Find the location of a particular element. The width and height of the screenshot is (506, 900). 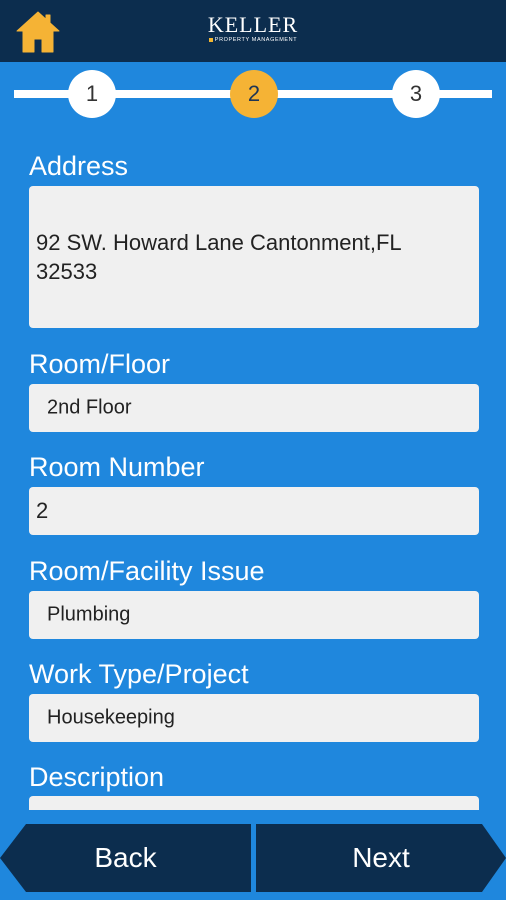

facility-issue-field: Plumbing is located at coordinates (254, 615).